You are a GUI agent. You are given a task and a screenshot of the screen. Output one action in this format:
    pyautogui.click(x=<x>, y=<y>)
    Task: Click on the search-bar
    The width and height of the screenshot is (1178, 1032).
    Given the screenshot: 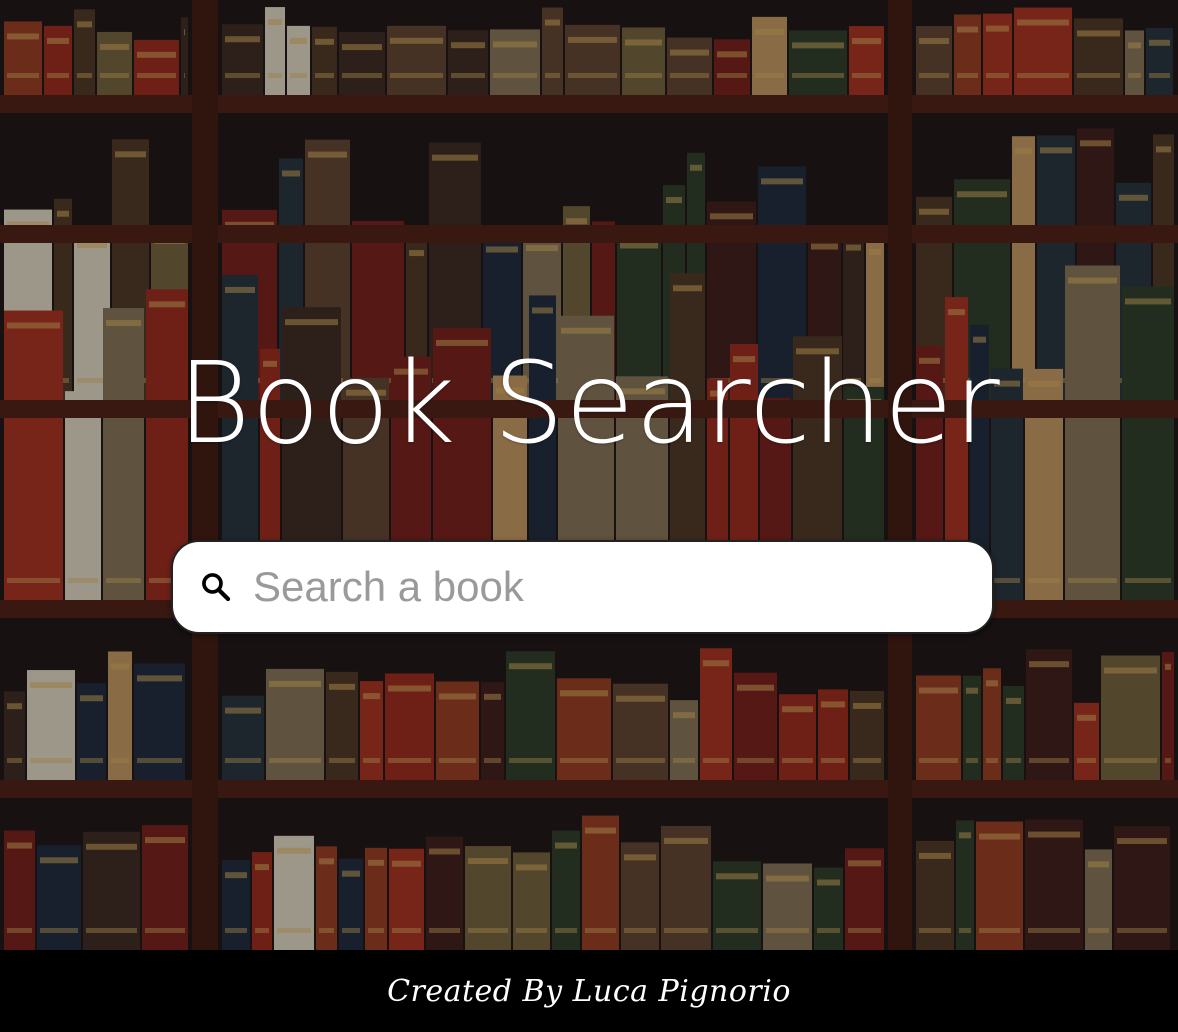 What is the action you would take?
    pyautogui.click(x=582, y=587)
    